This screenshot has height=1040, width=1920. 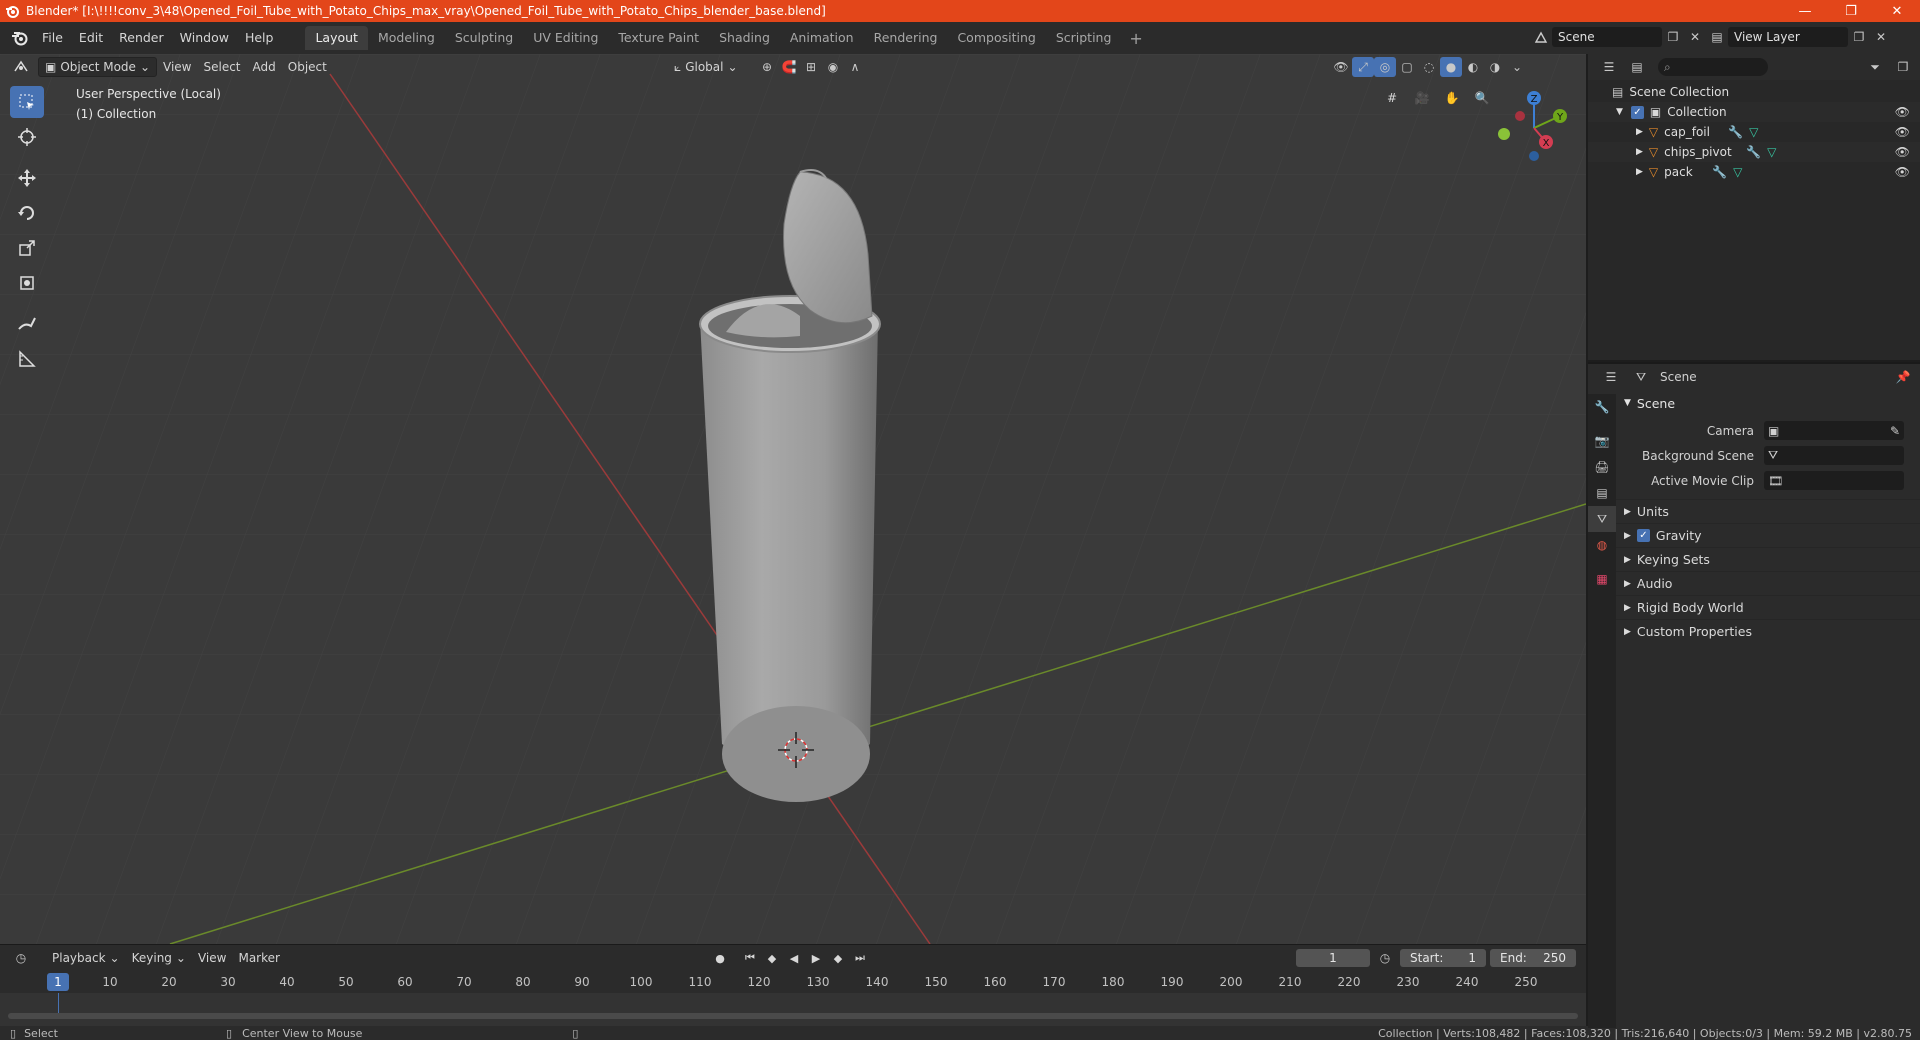 I want to click on timeline-menu-view: View, so click(x=212, y=958).